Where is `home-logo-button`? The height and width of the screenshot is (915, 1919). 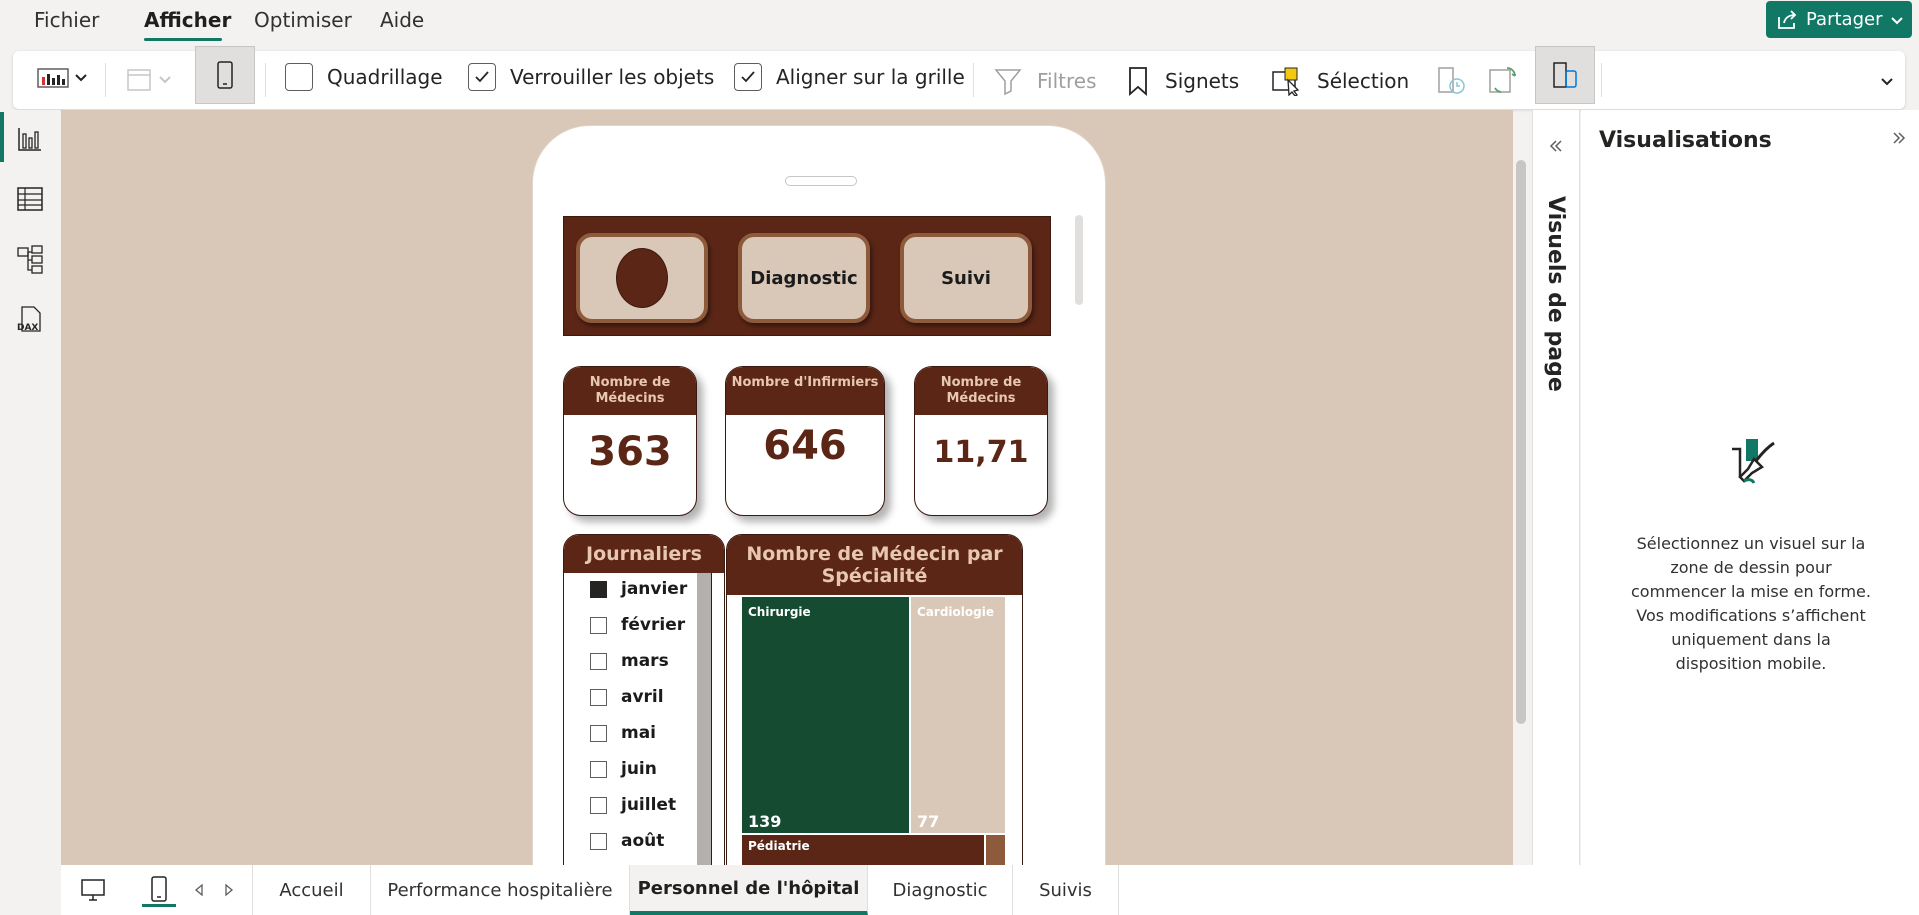 home-logo-button is located at coordinates (642, 278).